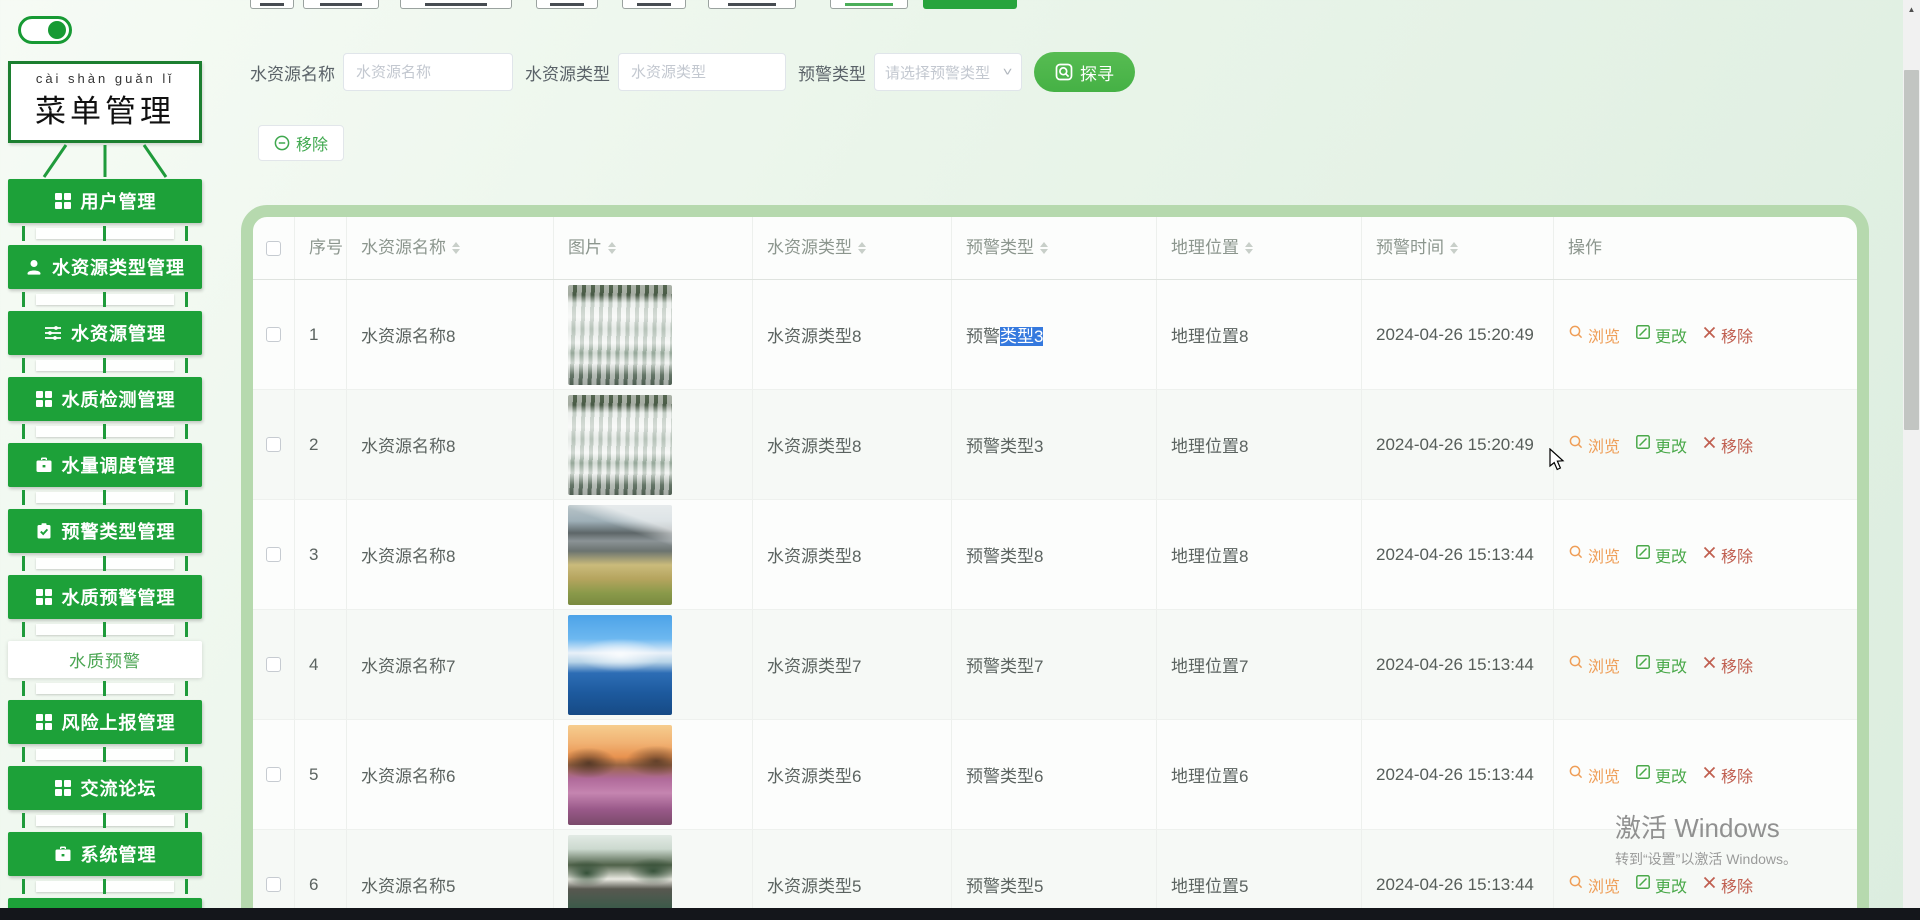  I want to click on sidebar-item-9: 交流论坛, so click(105, 788).